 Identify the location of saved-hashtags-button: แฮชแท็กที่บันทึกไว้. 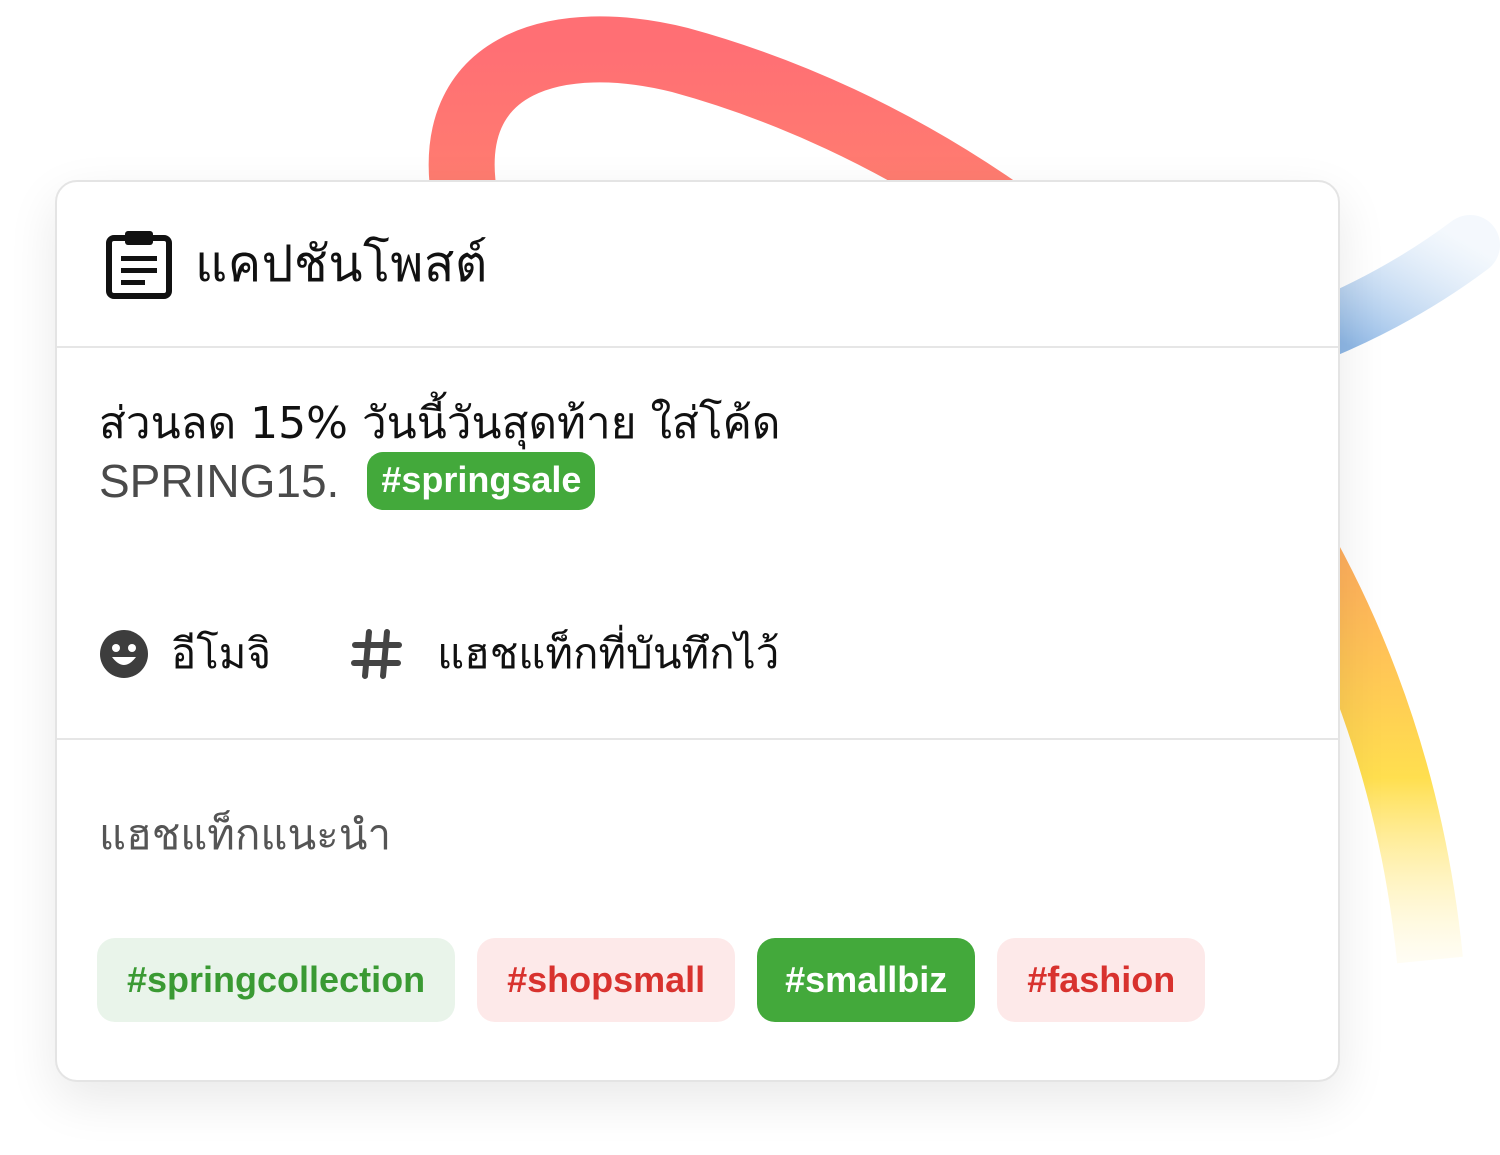
(565, 654).